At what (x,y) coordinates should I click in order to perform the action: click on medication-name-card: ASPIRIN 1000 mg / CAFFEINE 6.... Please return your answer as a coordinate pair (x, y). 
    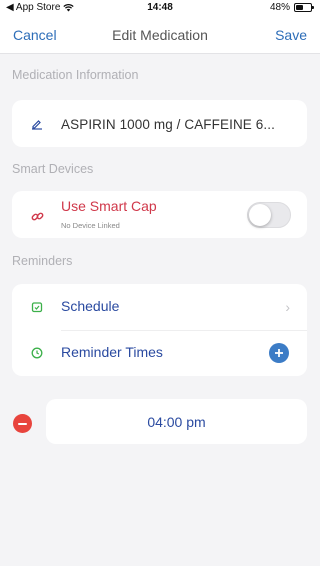
    Looking at the image, I should click on (159, 123).